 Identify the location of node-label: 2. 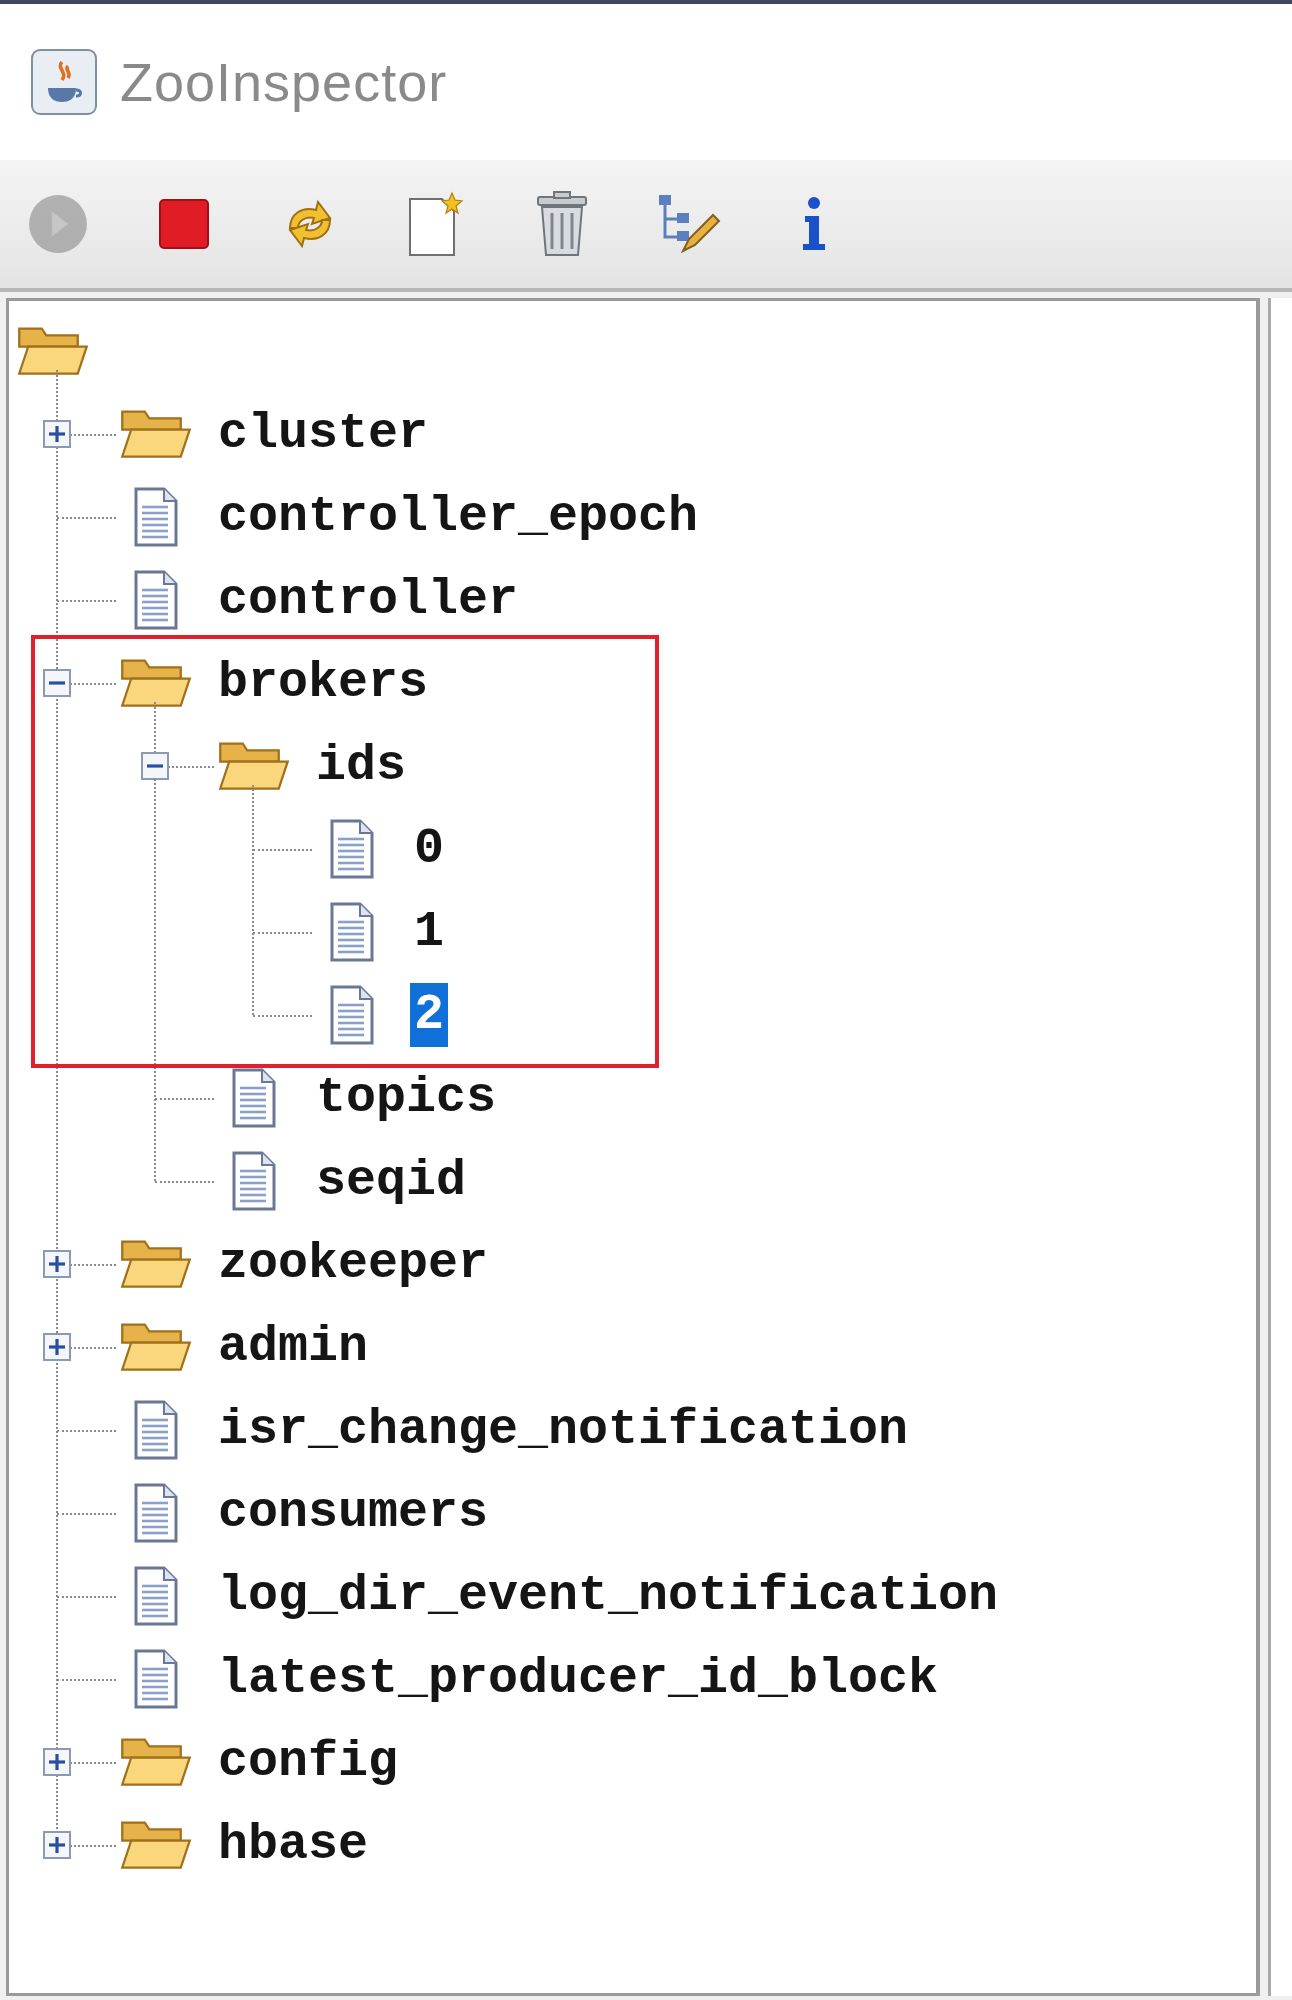
(429, 1014).